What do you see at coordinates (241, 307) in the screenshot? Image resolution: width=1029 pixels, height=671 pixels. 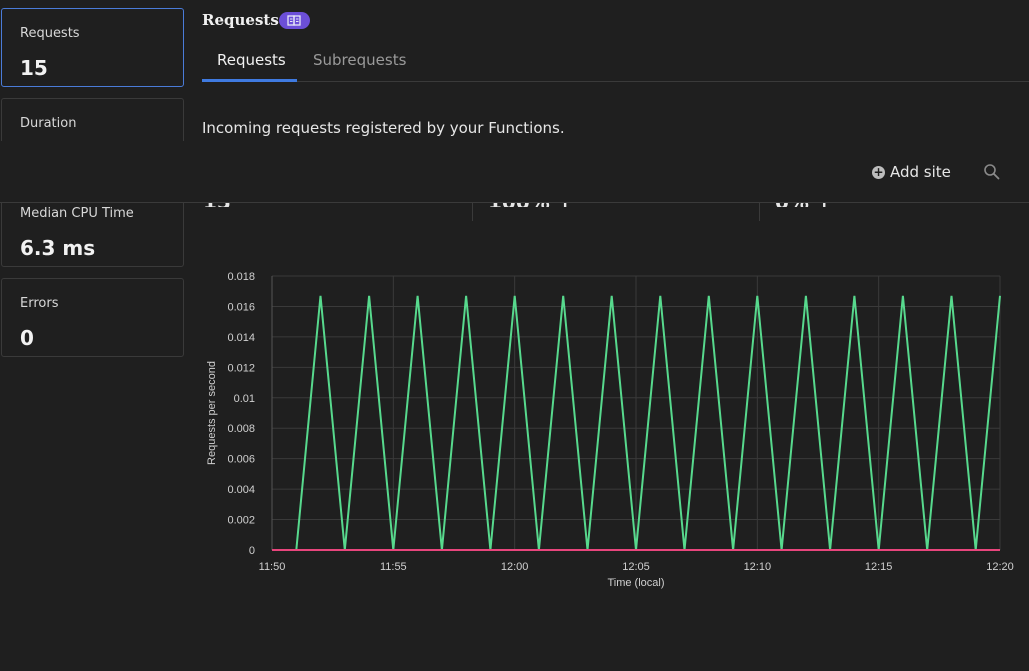 I see `y-tick-label: 0.016` at bounding box center [241, 307].